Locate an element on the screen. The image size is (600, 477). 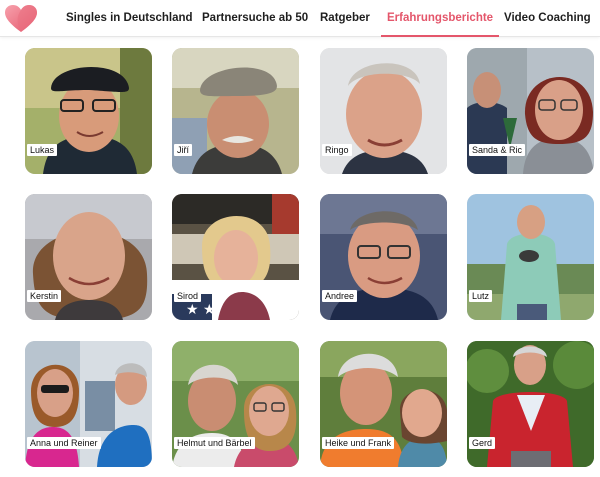
testimonial-card-lutz: Lutz is located at coordinates (530, 257).